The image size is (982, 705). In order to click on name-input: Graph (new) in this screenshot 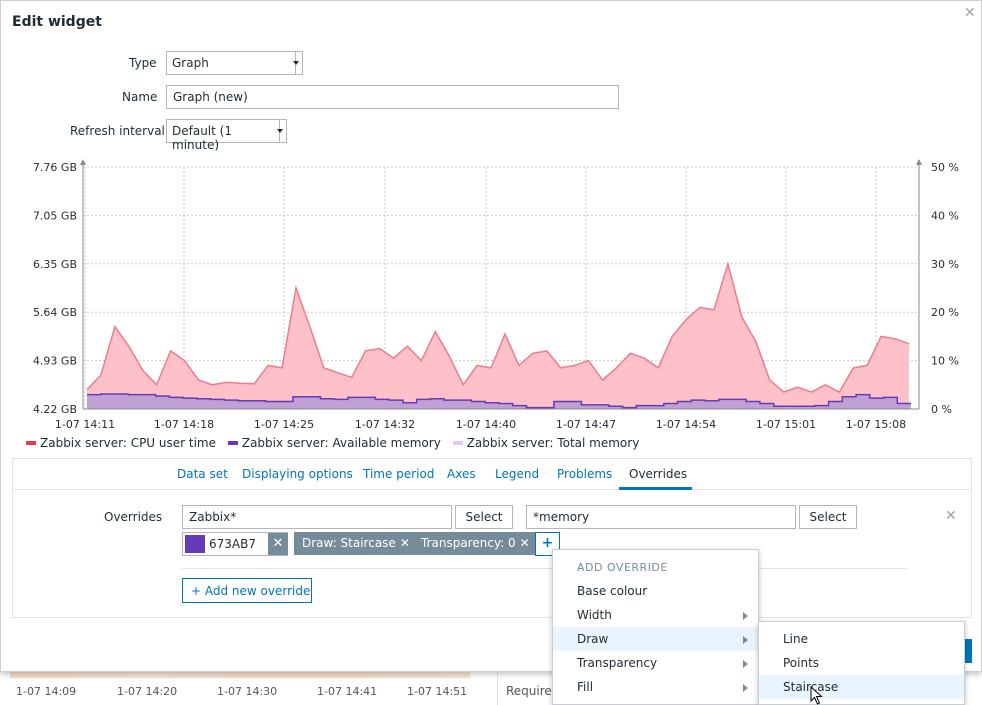, I will do `click(392, 97)`.